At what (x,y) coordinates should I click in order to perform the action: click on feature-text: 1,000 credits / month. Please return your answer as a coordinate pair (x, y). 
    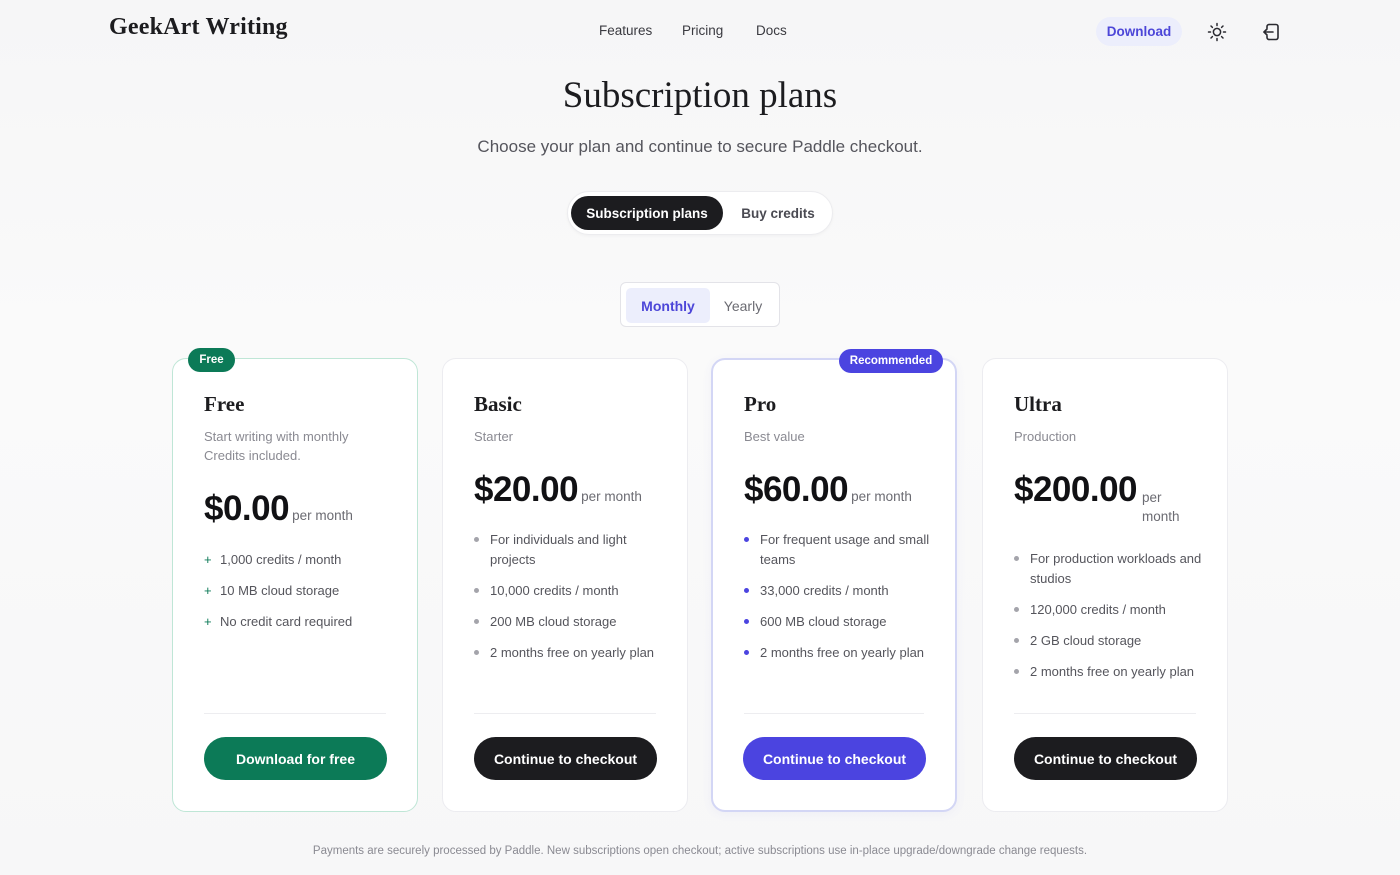
    Looking at the image, I should click on (281, 559).